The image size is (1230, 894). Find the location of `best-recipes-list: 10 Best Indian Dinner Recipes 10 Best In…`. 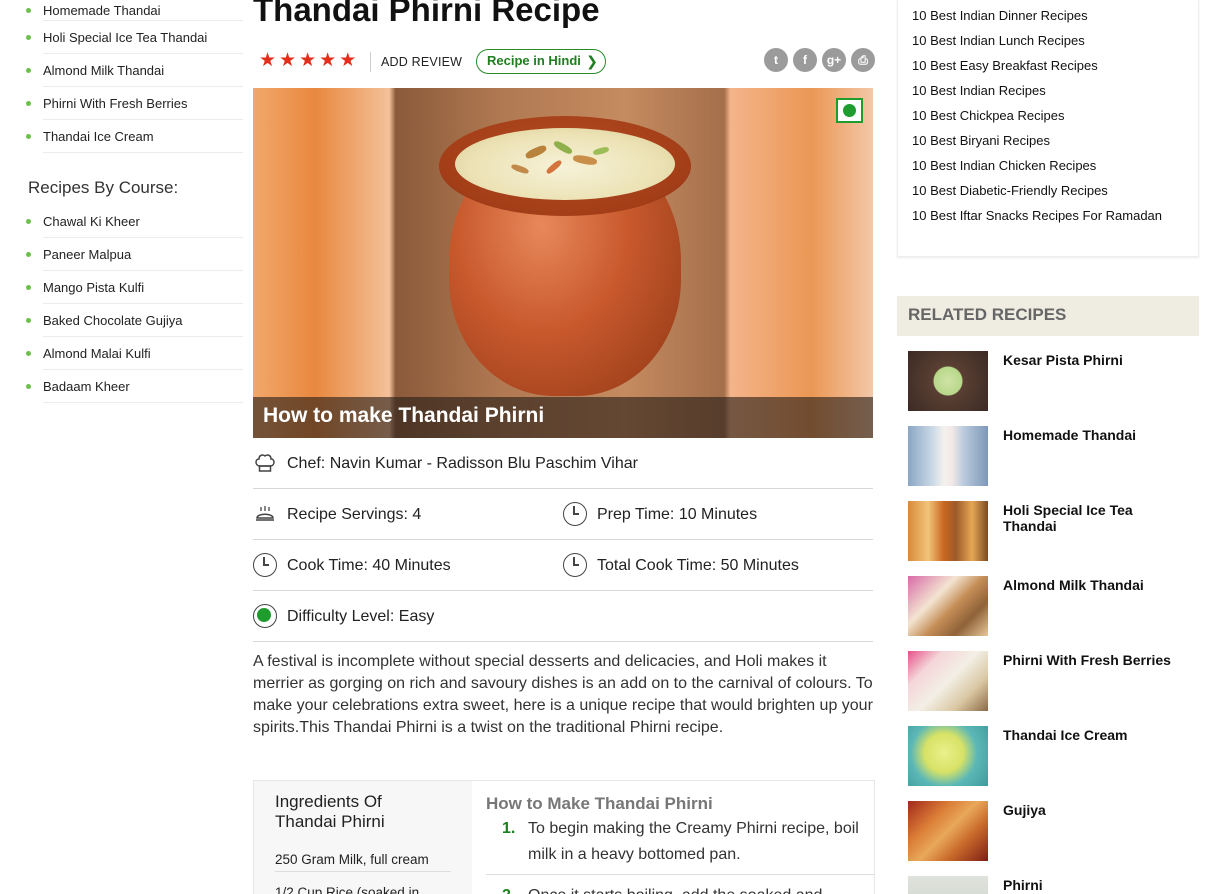

best-recipes-list: 10 Best Indian Dinner Recipes 10 Best In… is located at coordinates (1048, 128).